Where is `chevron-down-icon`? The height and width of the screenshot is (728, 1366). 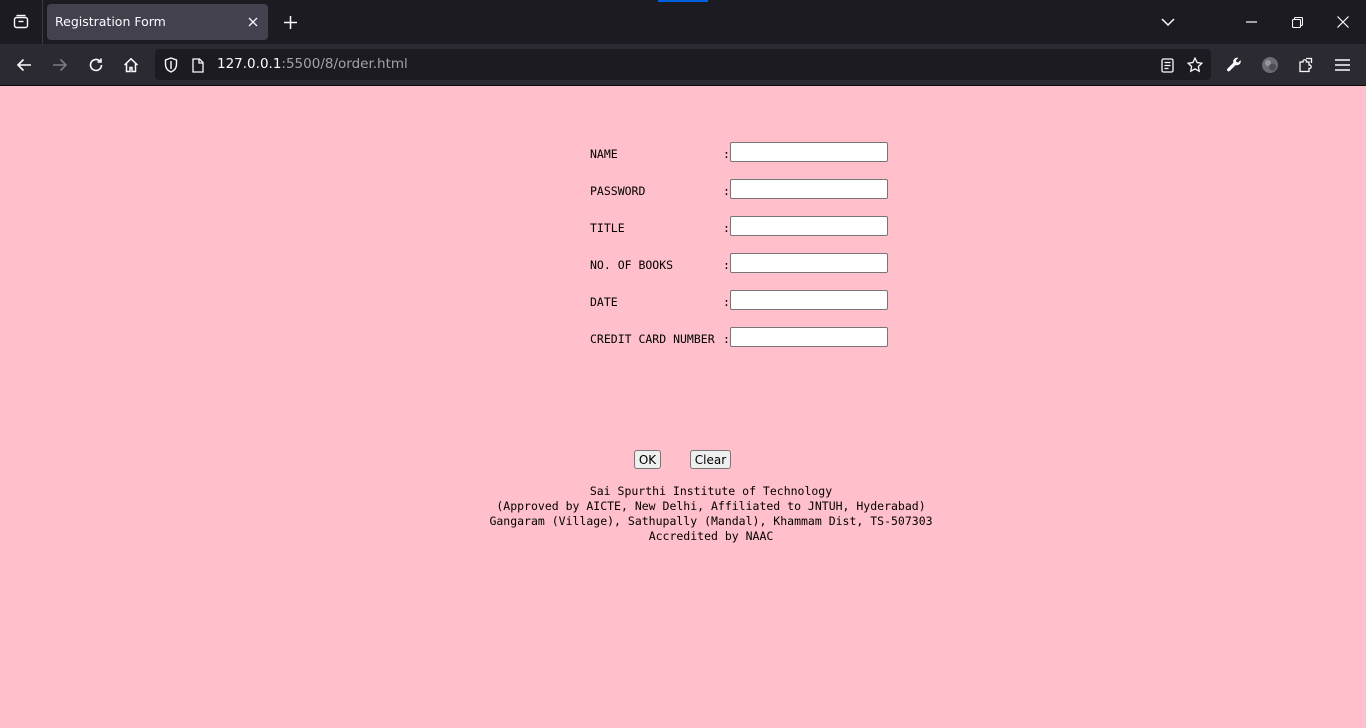 chevron-down-icon is located at coordinates (1168, 22).